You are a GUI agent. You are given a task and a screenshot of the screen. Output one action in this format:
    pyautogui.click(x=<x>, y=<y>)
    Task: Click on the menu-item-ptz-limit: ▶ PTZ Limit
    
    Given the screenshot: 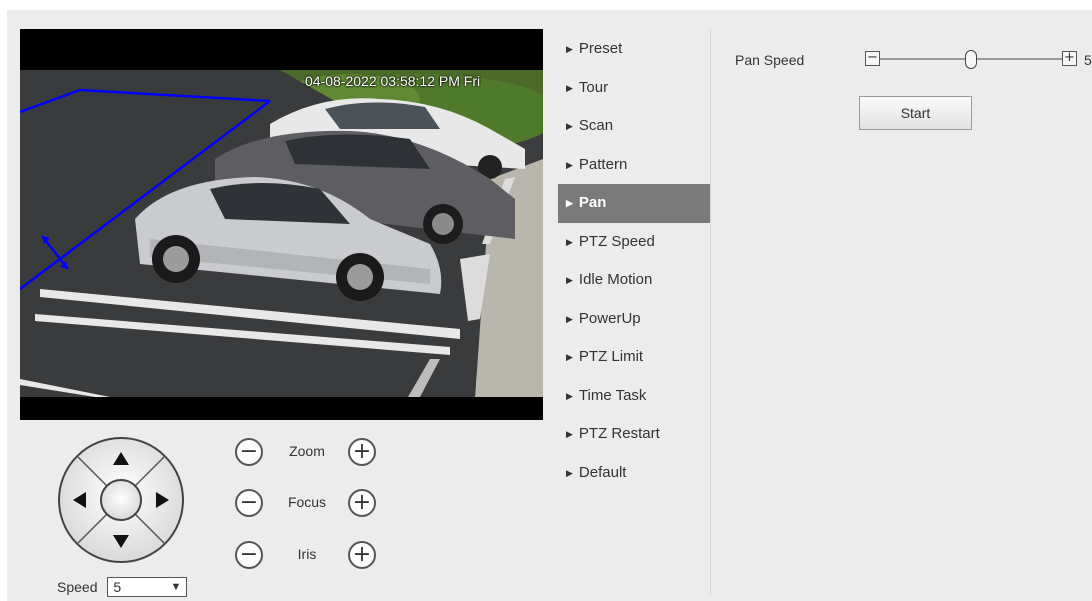 What is the action you would take?
    pyautogui.click(x=634, y=357)
    